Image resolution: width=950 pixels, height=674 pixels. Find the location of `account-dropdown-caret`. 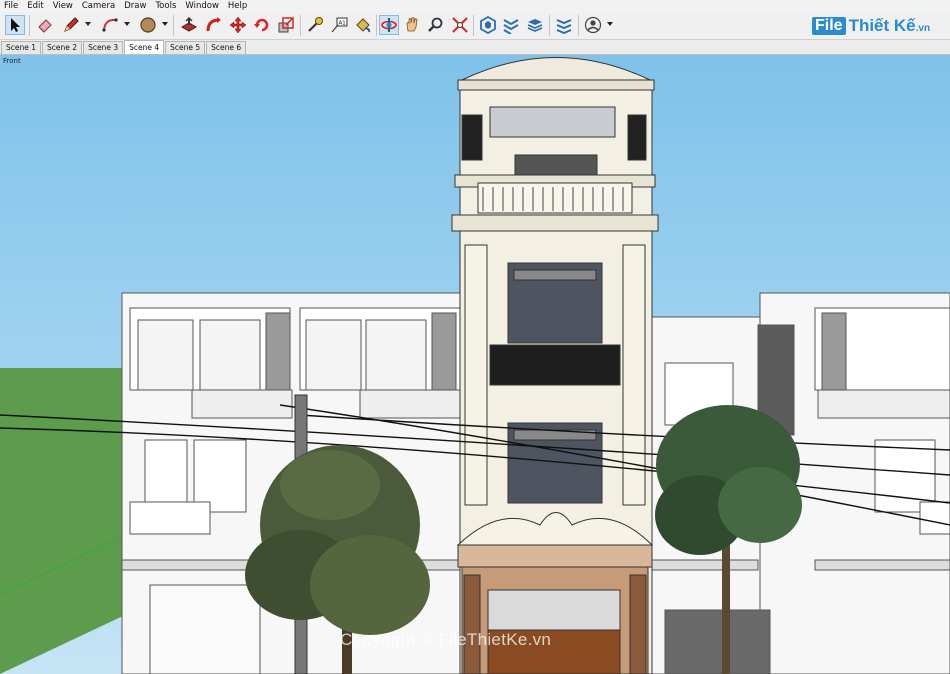

account-dropdown-caret is located at coordinates (610, 24).